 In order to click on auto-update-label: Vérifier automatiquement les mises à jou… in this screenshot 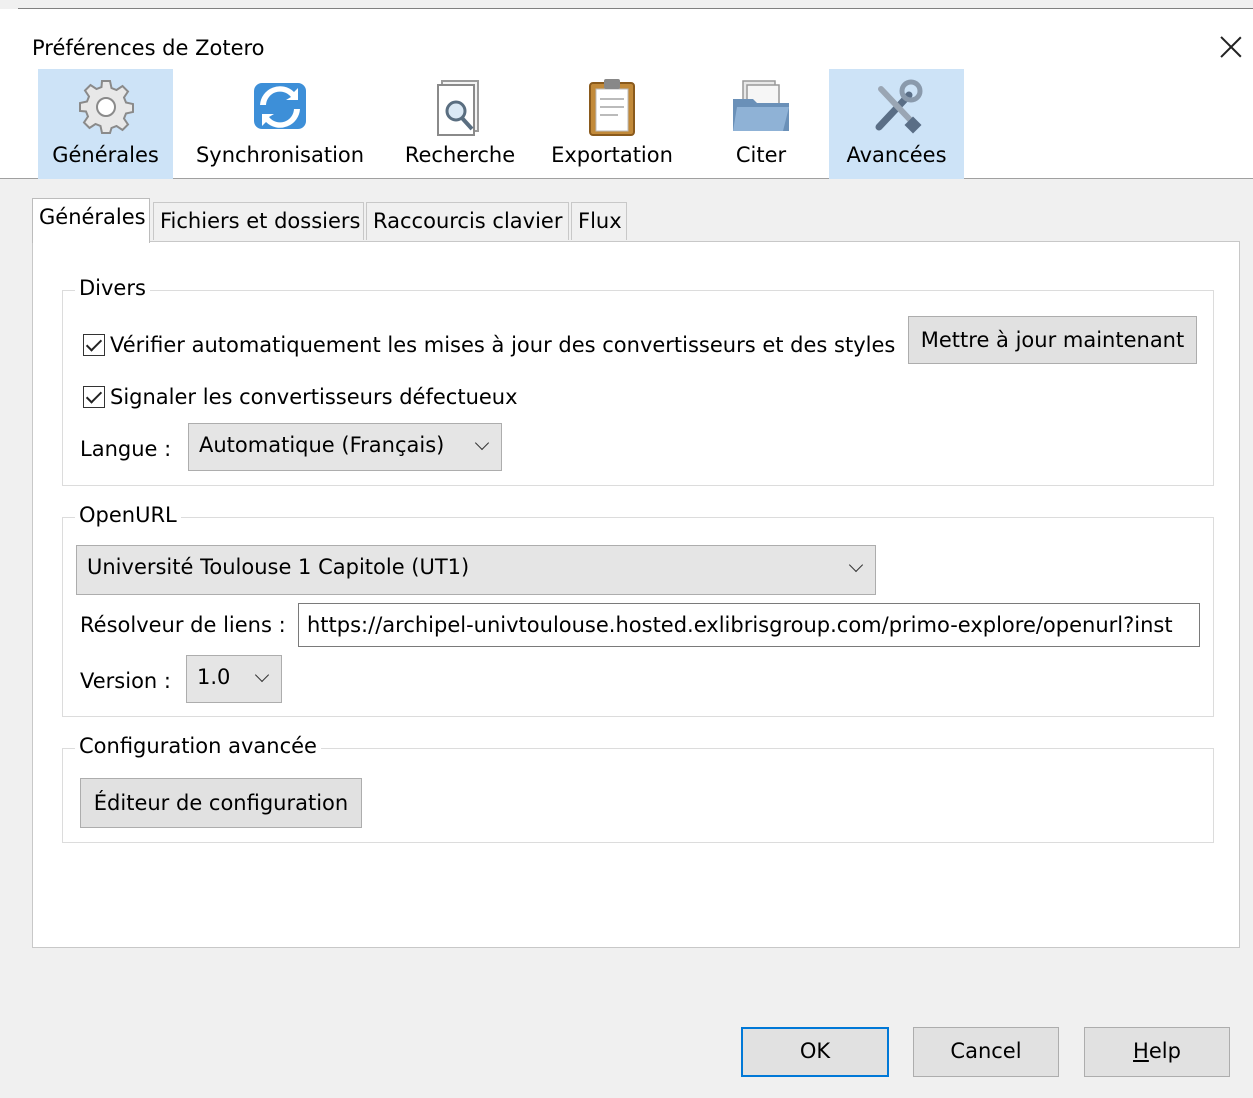, I will do `click(503, 345)`.